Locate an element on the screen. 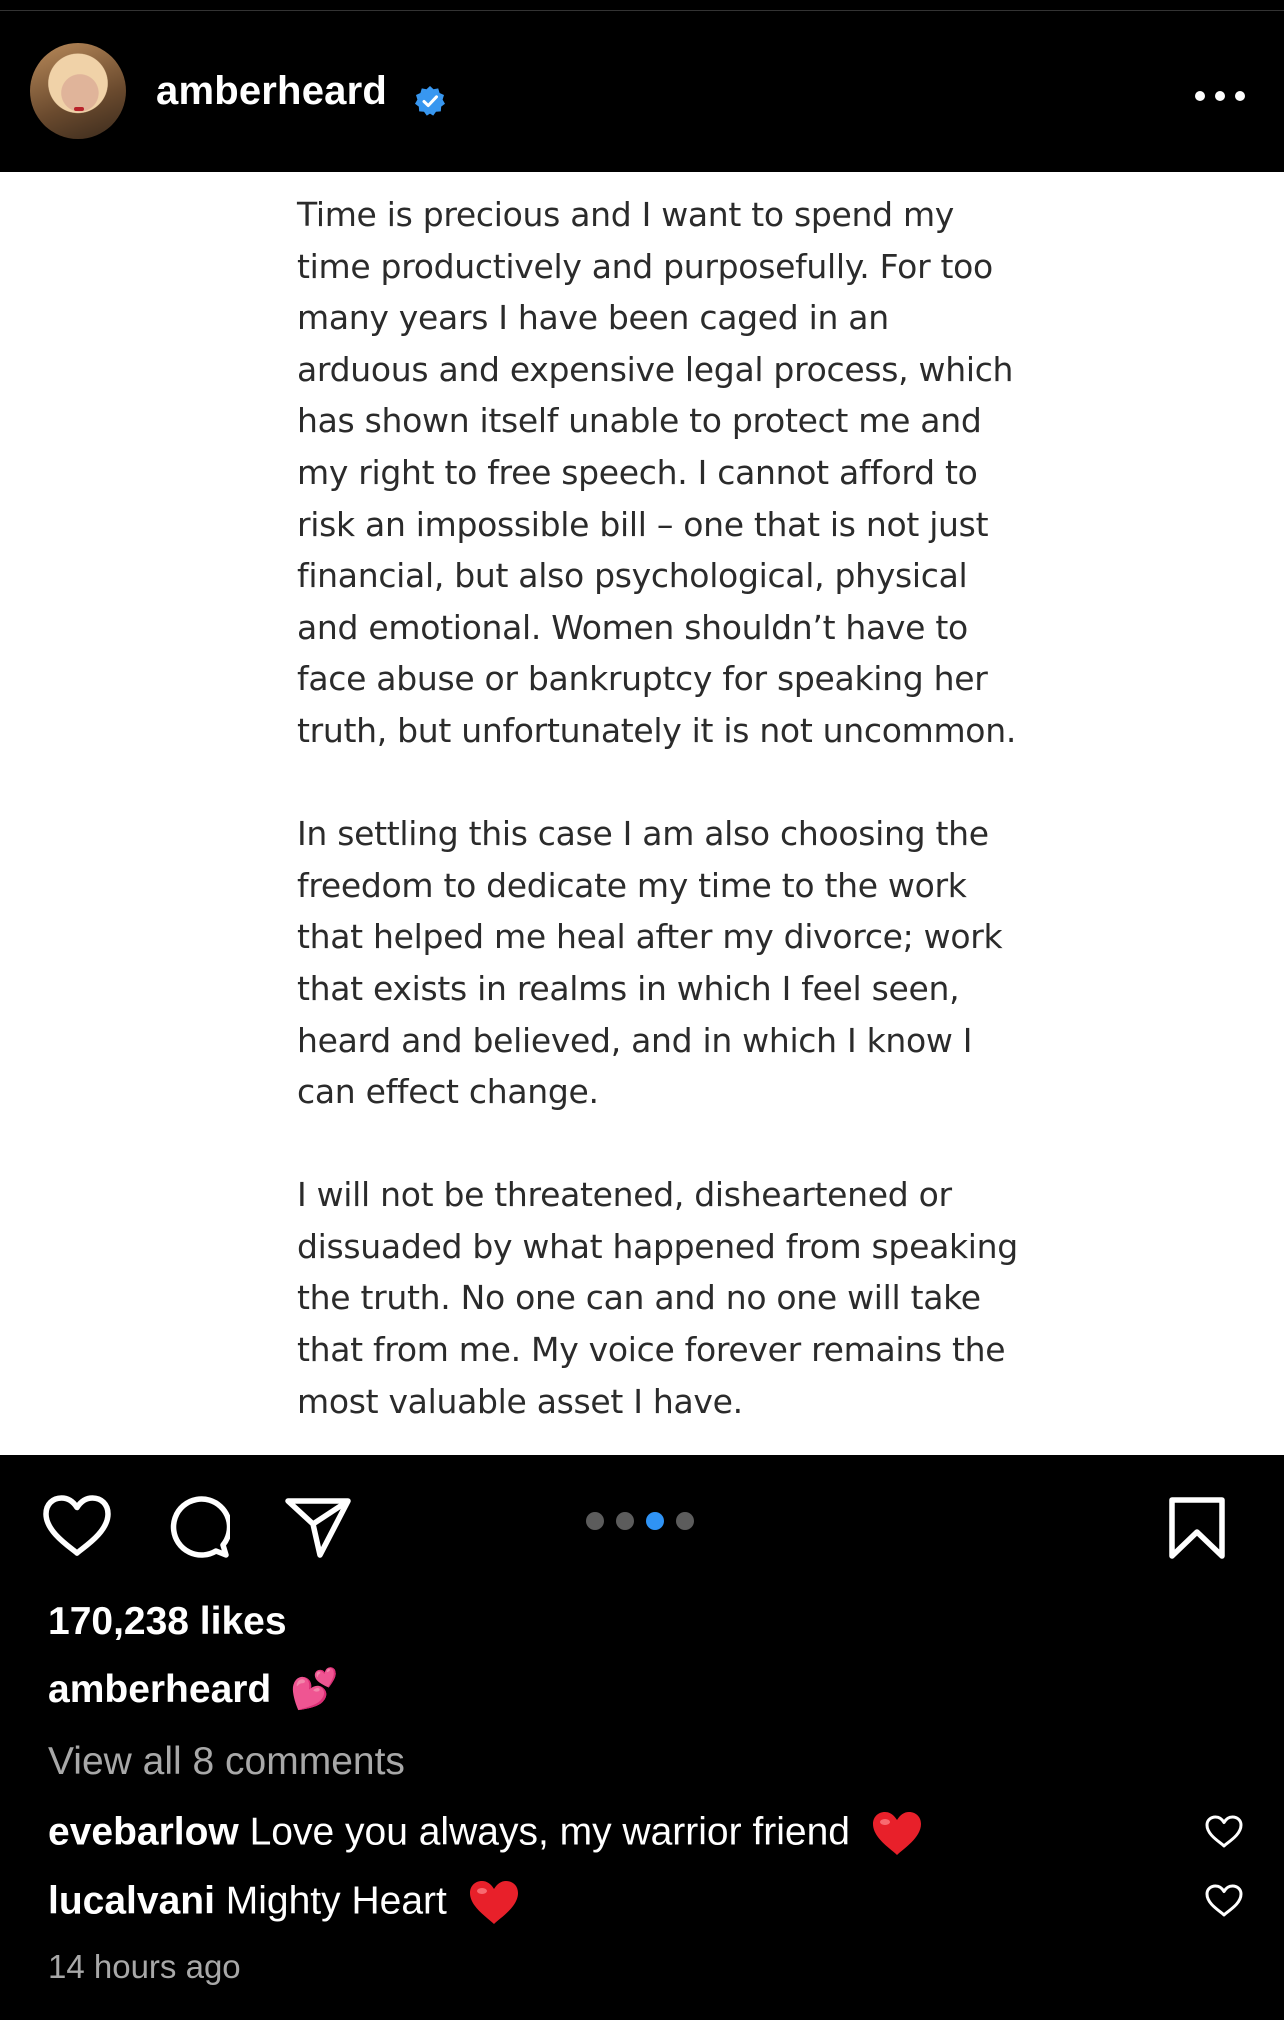 The height and width of the screenshot is (2020, 1284). likes-count: 170,238 likes is located at coordinates (167, 1621).